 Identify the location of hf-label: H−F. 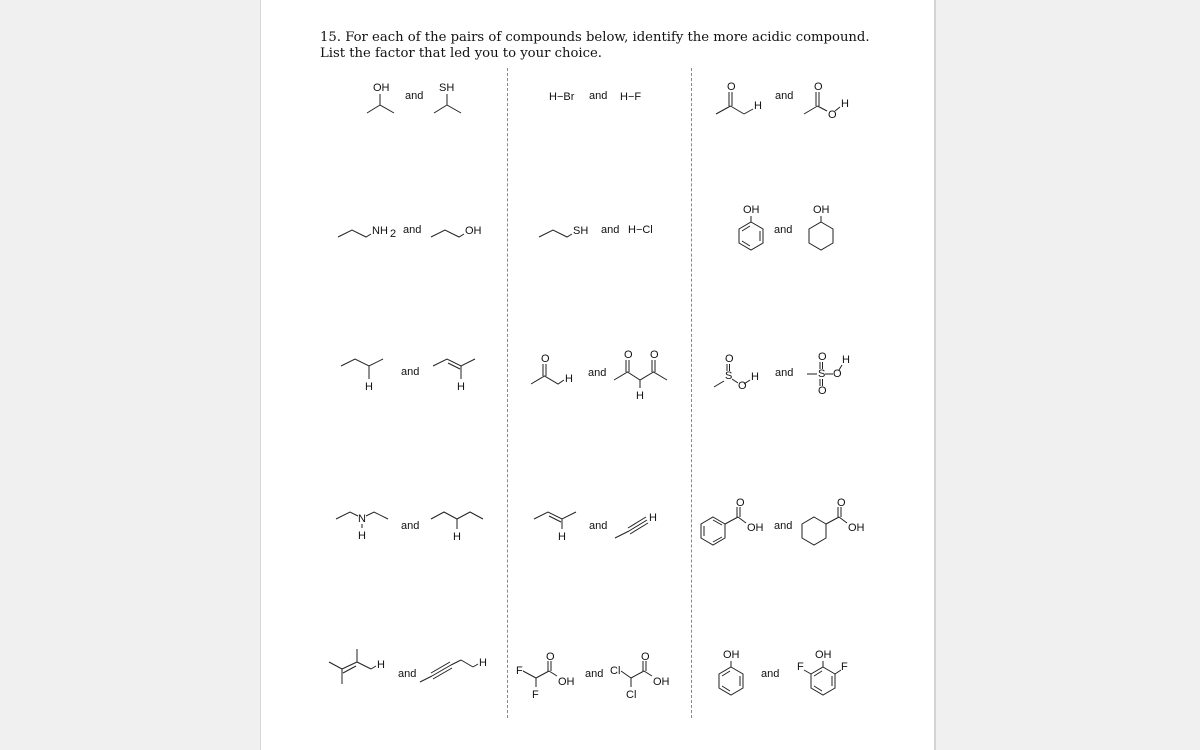
(631, 97).